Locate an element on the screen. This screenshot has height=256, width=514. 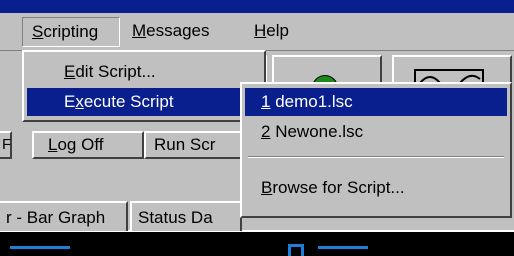
toolbar-button-partial: F is located at coordinates (6, 145).